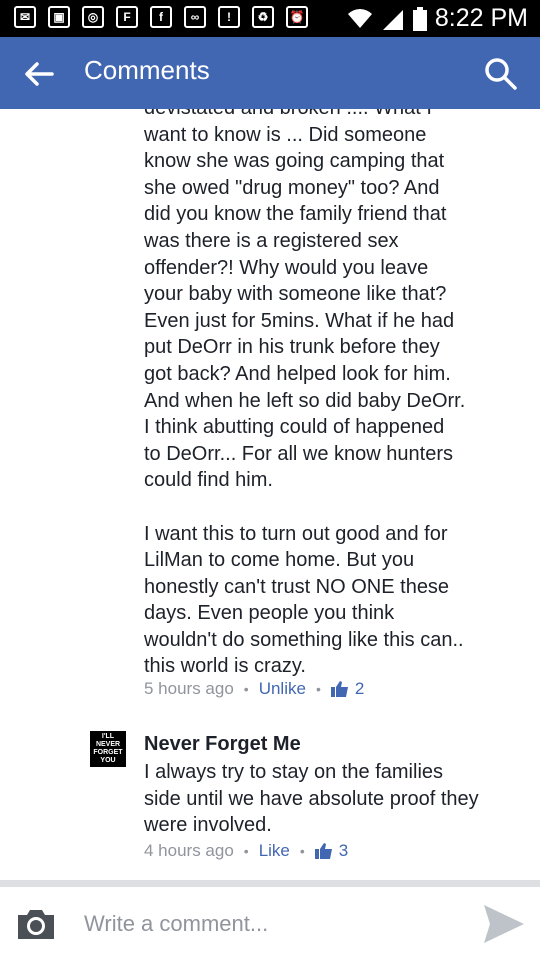  I want to click on status-bar: ✉ ▣ ◎ F f ∞ ! ♻ ⏰ 8:22 PM, so click(270, 18).